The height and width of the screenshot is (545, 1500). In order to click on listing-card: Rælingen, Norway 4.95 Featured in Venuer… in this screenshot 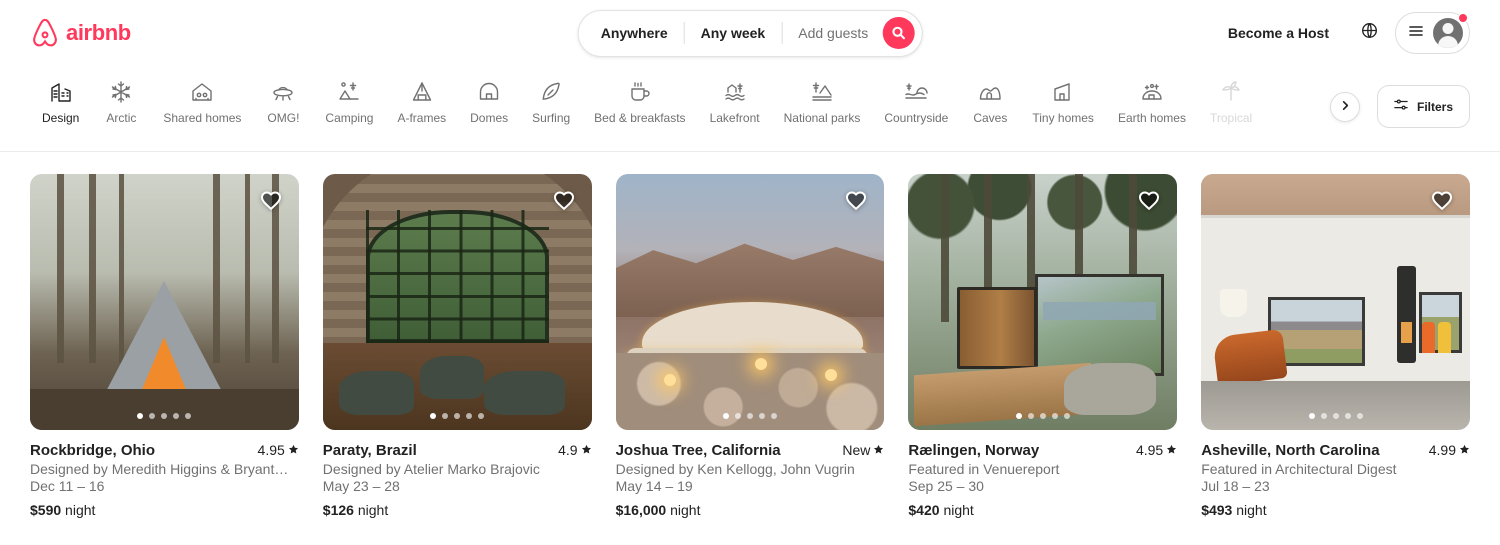, I will do `click(1043, 346)`.